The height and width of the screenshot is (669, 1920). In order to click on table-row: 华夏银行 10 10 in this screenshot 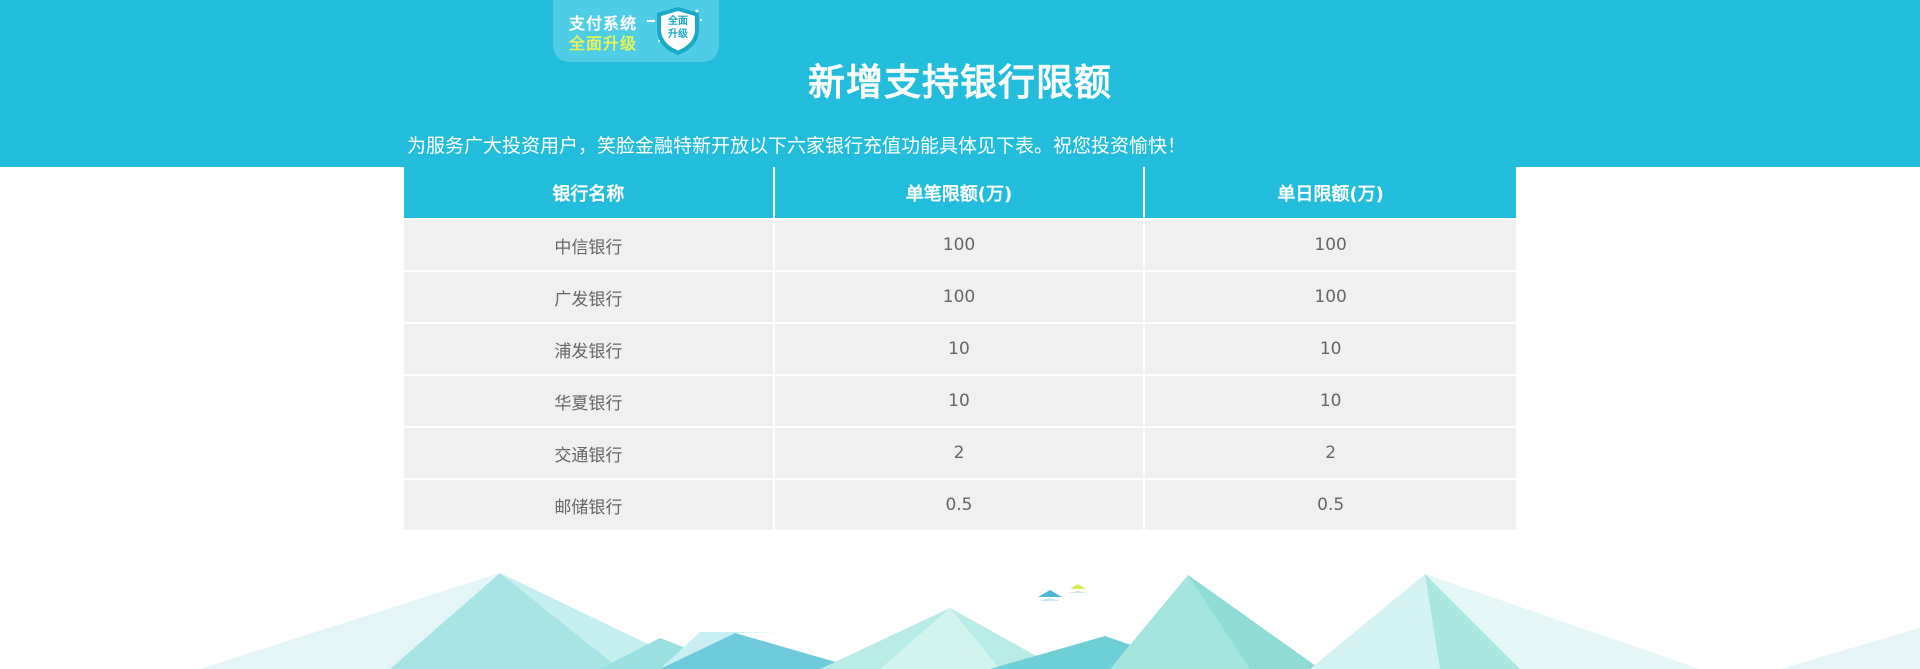, I will do `click(960, 400)`.